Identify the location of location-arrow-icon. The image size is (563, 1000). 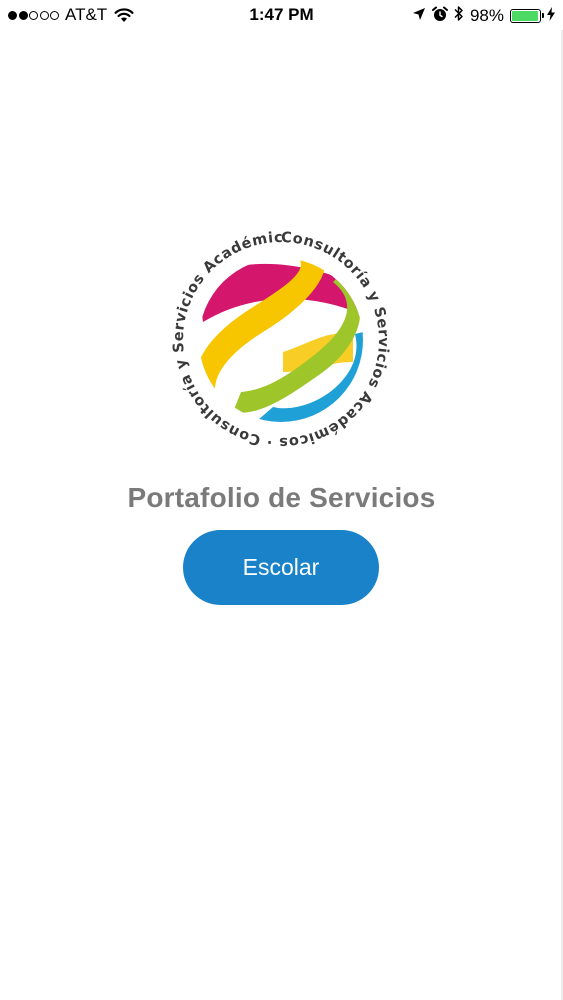
(419, 16).